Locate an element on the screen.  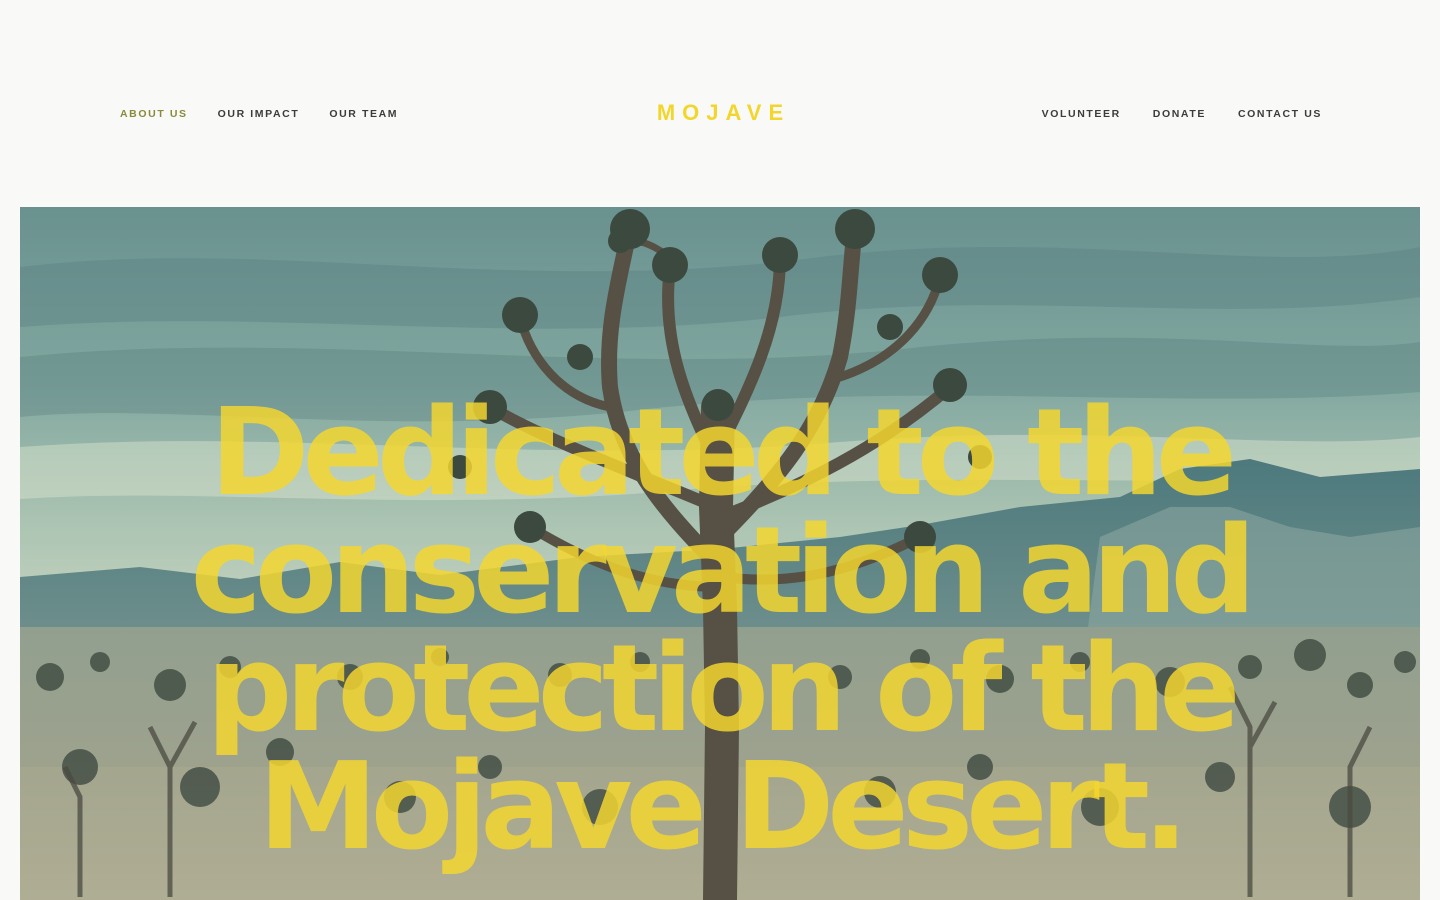
nav-donate: DONATE is located at coordinates (1179, 114).